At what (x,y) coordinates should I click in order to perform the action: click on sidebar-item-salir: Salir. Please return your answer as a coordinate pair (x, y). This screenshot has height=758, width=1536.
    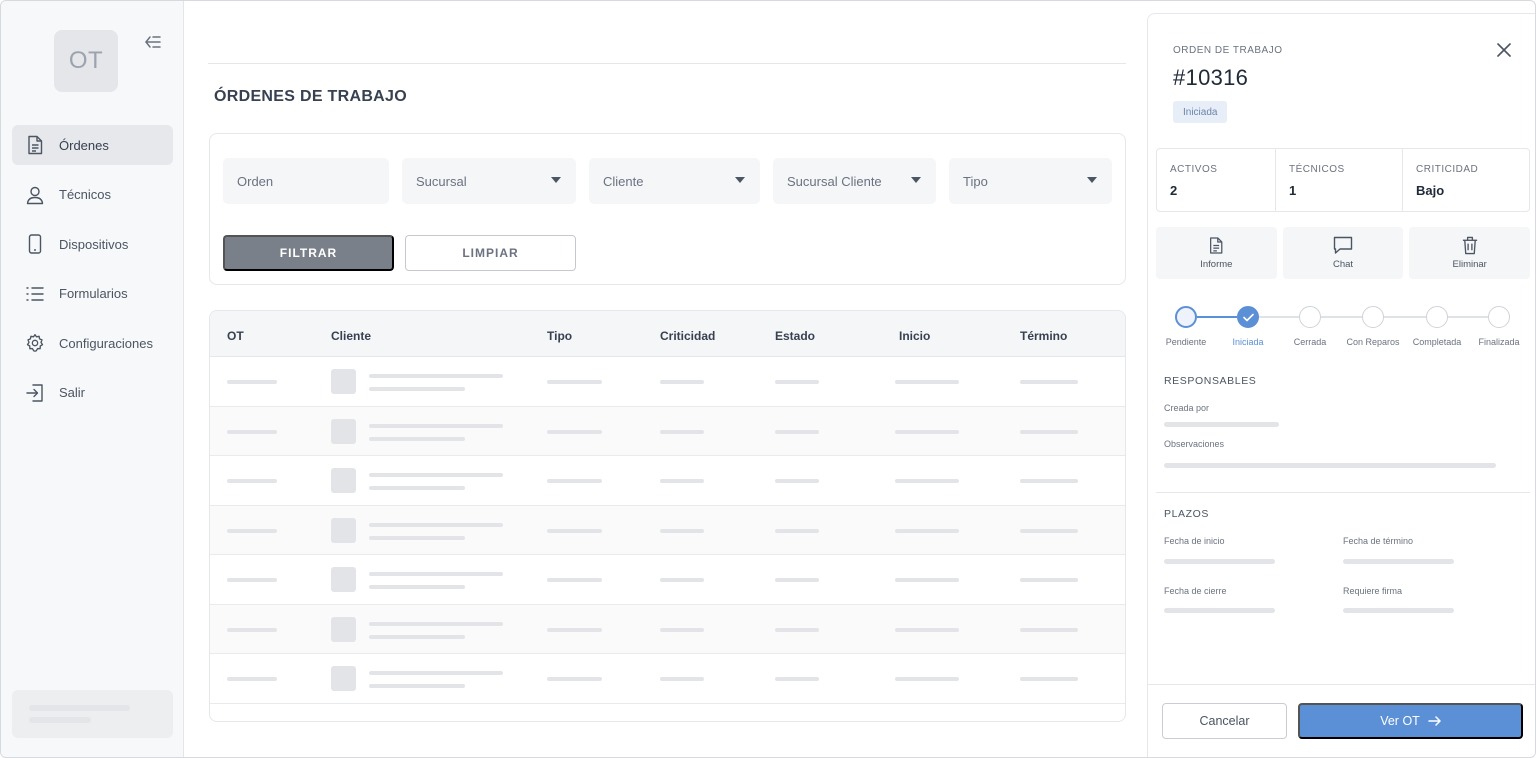
    Looking at the image, I should click on (92, 393).